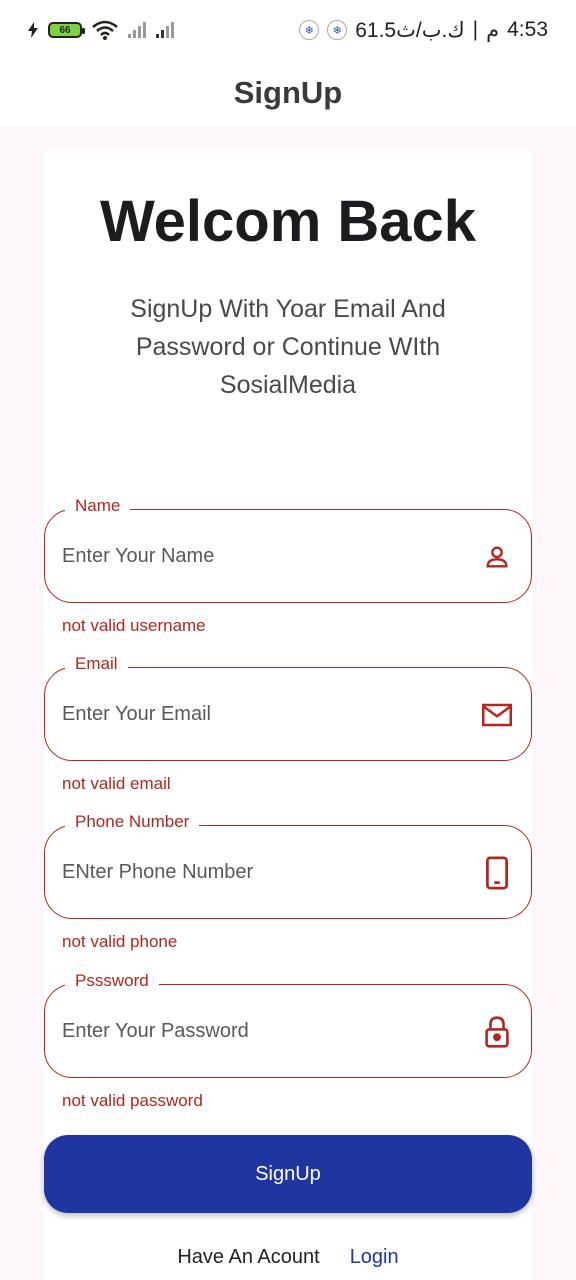 Image resolution: width=576 pixels, height=1280 pixels. I want to click on phone-icon, so click(497, 873).